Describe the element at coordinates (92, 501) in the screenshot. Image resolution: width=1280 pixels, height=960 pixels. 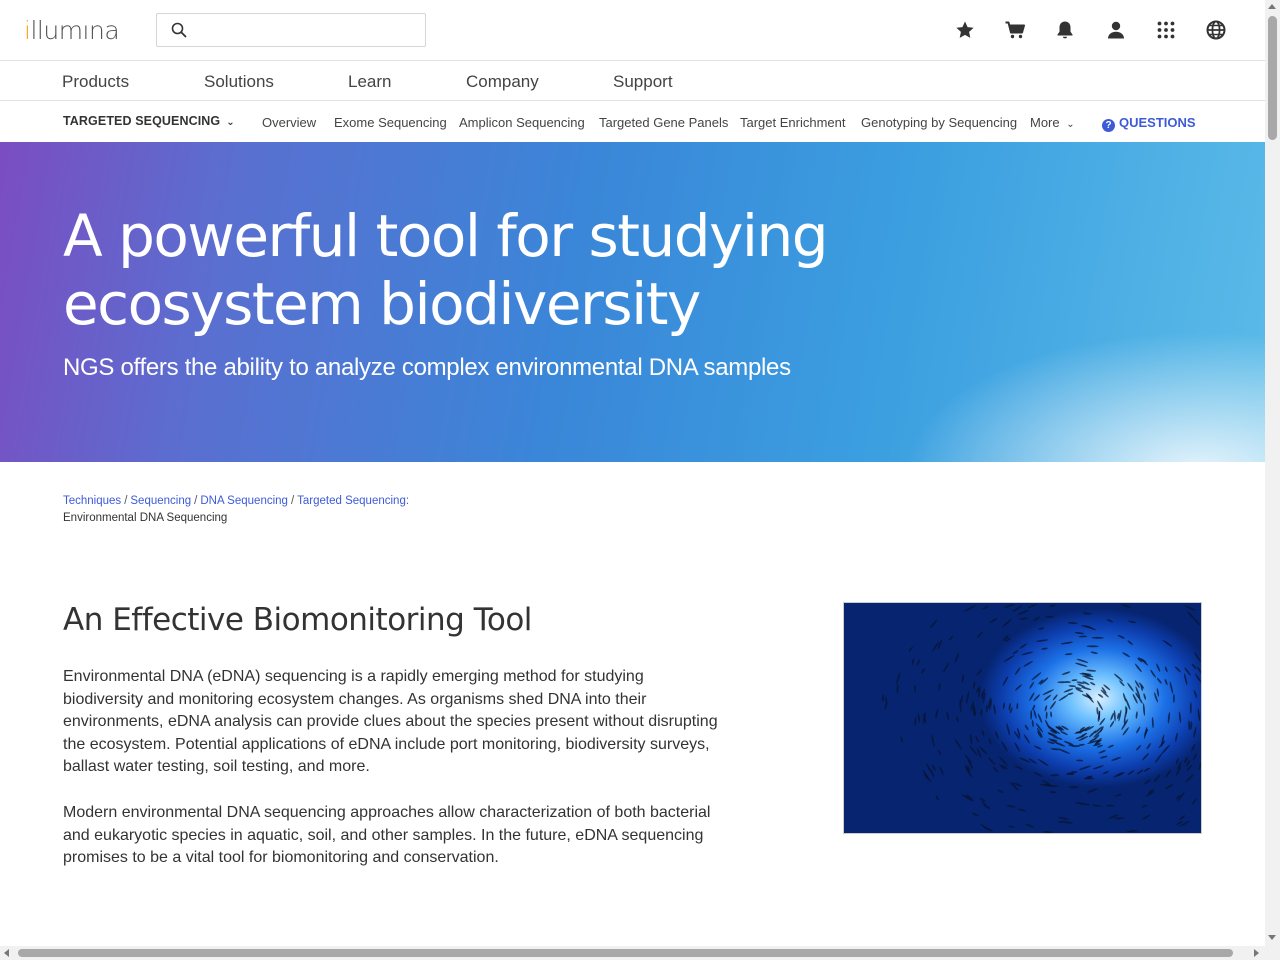
I see `breadcrumb-link-techniques: Techniques` at that location.